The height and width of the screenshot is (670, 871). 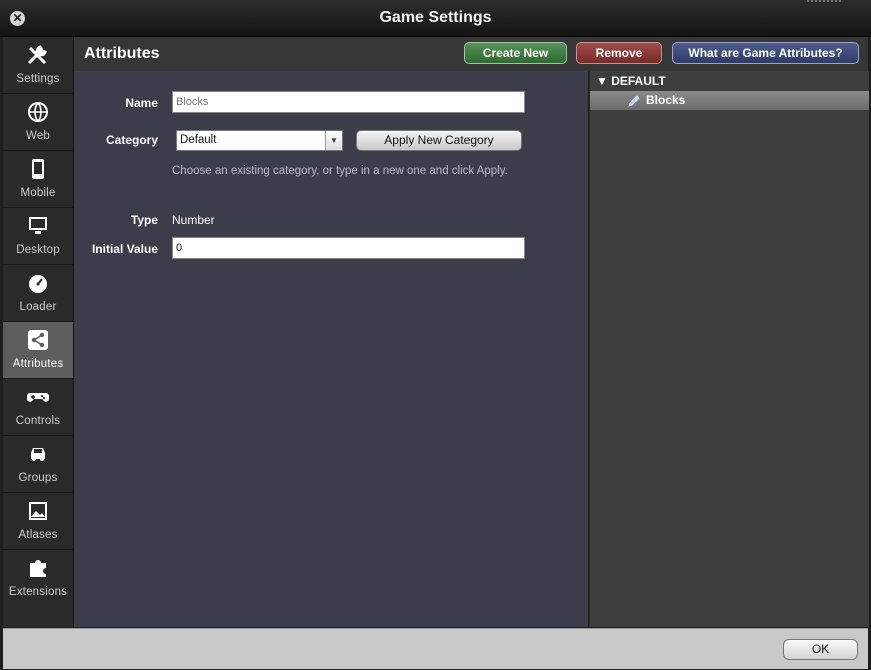 I want to click on apply-category-button: Apply New Category, so click(x=439, y=140).